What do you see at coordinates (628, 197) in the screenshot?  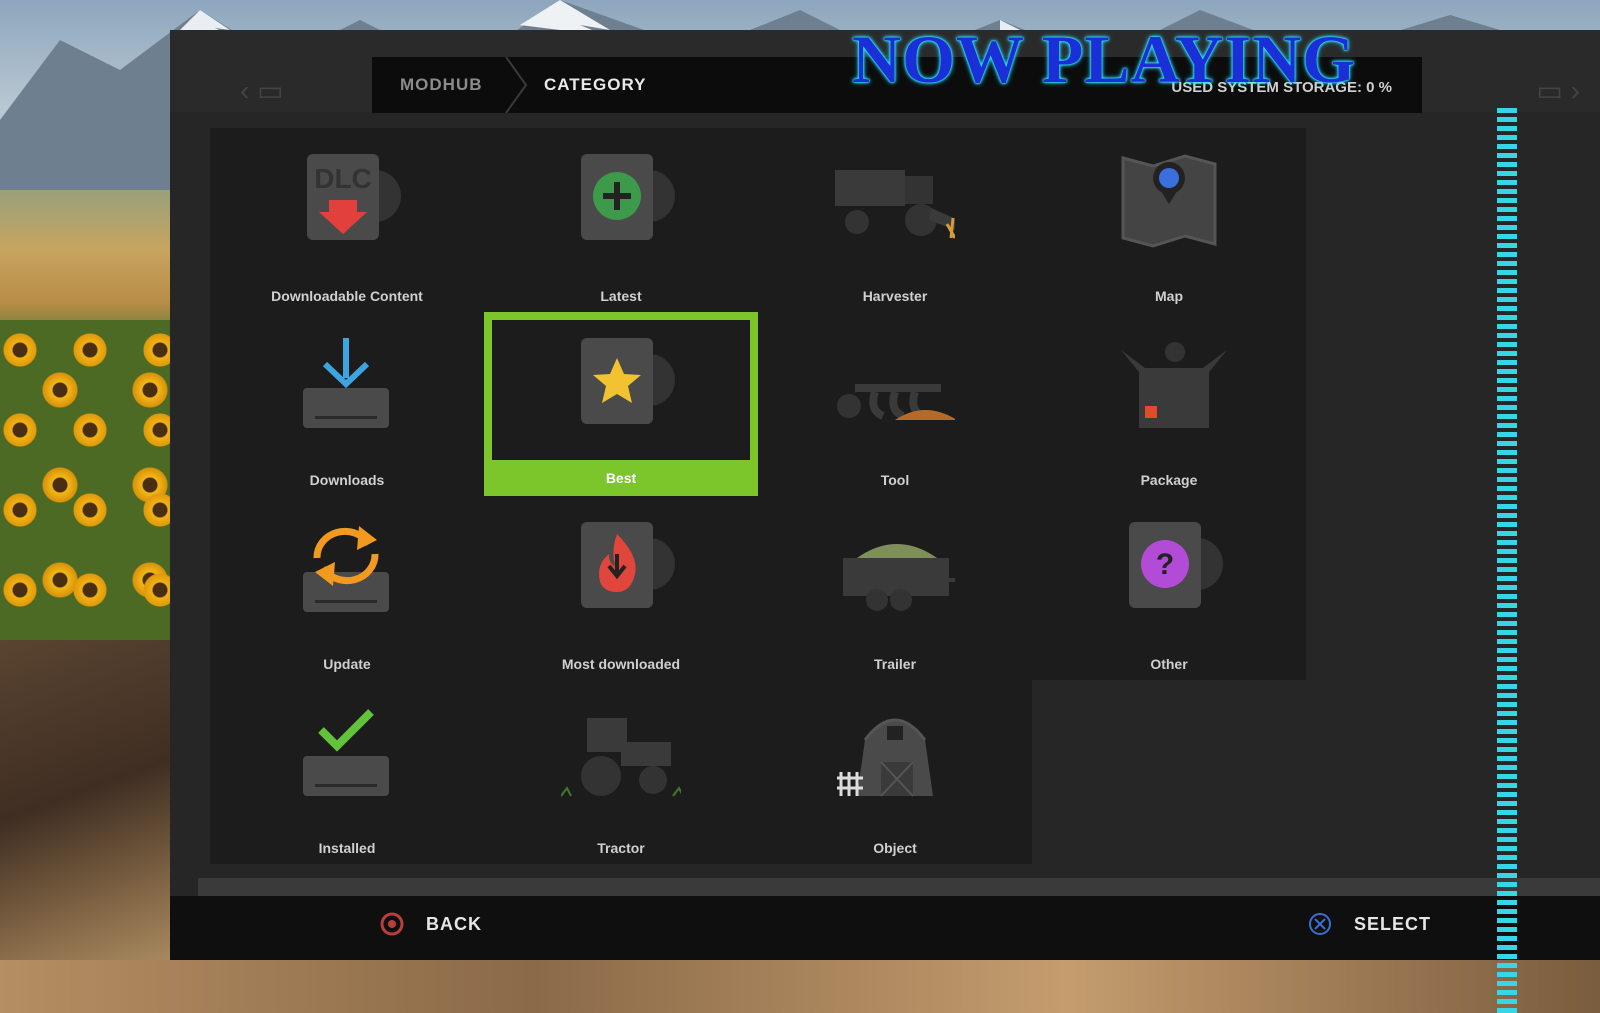 I see `latest-icon` at bounding box center [628, 197].